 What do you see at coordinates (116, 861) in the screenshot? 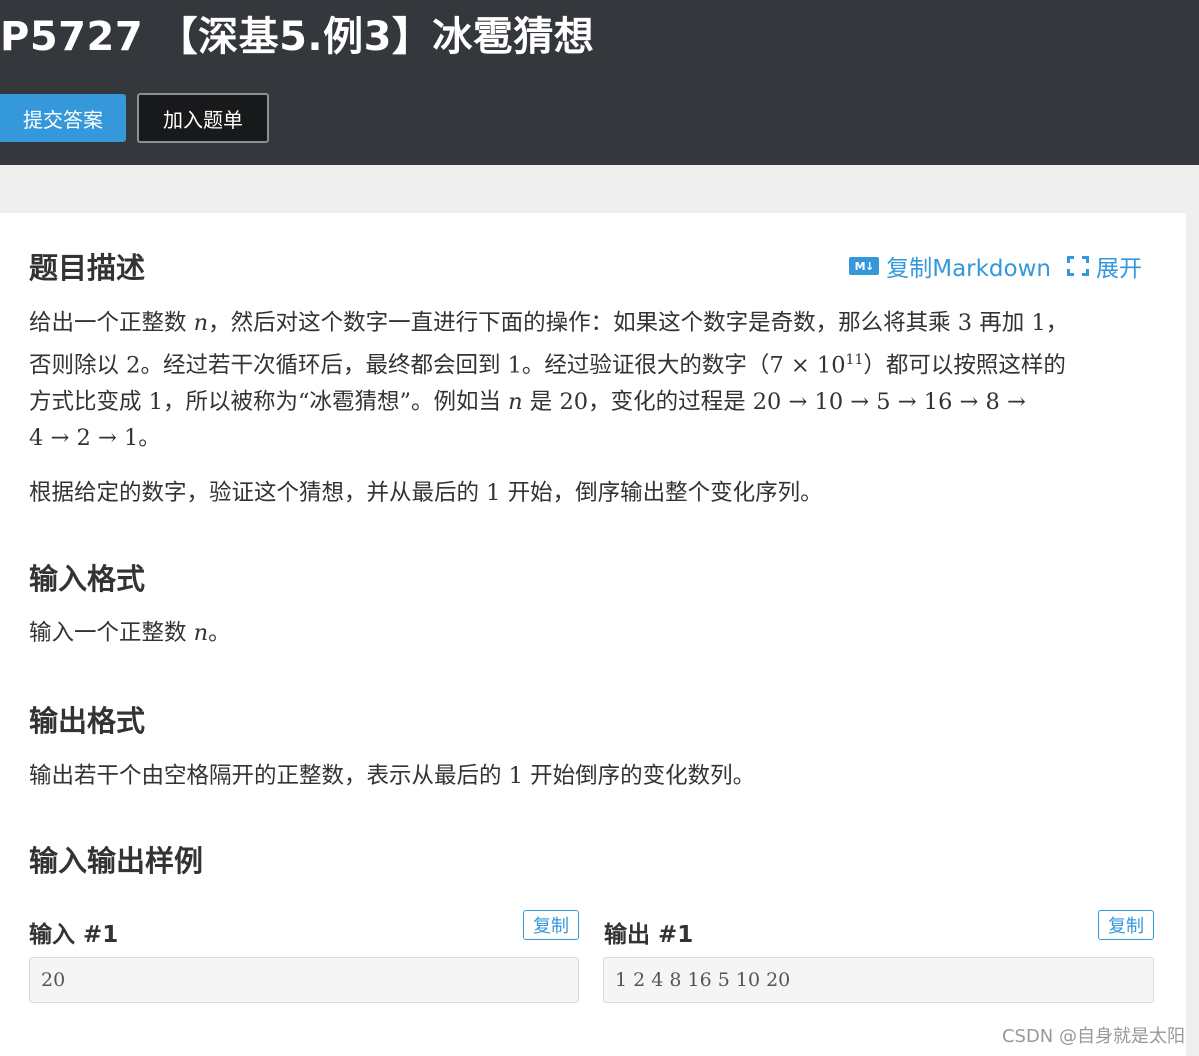
I see `samples-heading: 输入输出样例` at bounding box center [116, 861].